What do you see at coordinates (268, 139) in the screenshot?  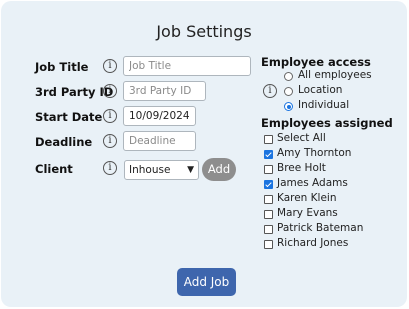 I see `select-all-checkbox` at bounding box center [268, 139].